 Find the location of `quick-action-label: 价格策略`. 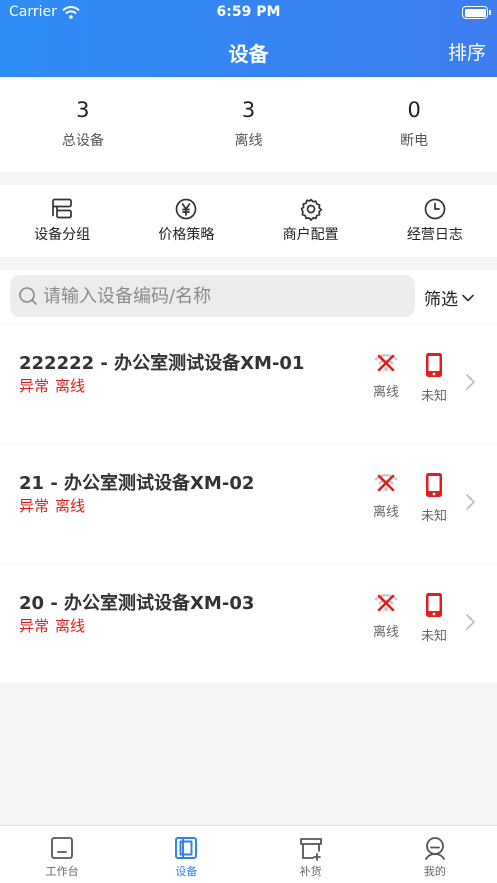

quick-action-label: 价格策略 is located at coordinates (186, 235).